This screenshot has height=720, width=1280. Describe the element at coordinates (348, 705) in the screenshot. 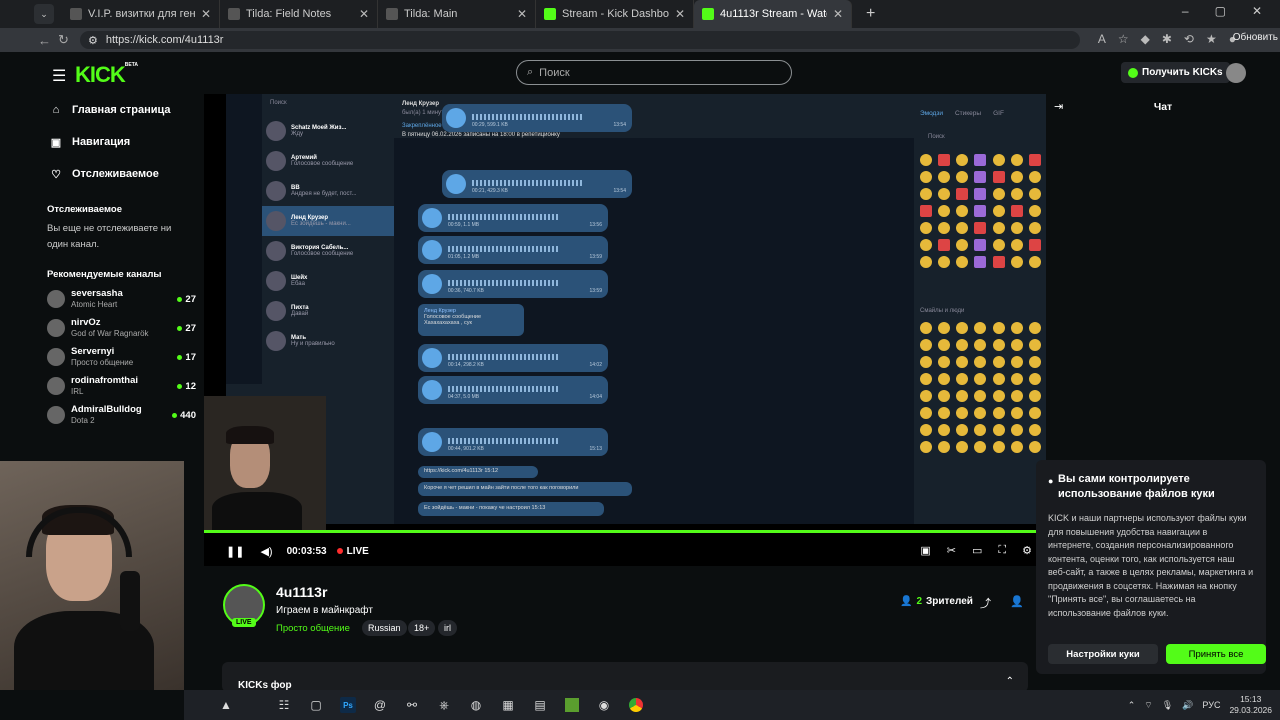

I see `photoshop-icon: Ps` at that location.